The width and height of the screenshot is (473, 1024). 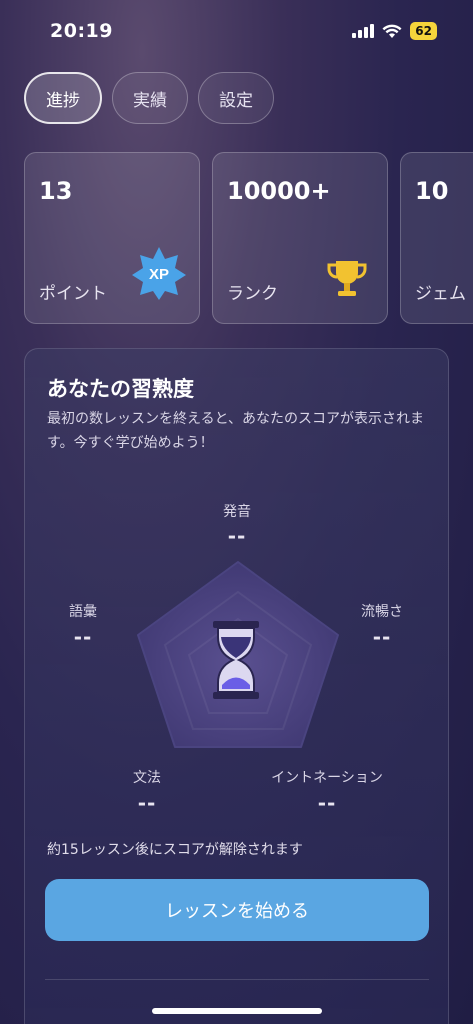 I want to click on gems-value: 10, so click(x=432, y=191).